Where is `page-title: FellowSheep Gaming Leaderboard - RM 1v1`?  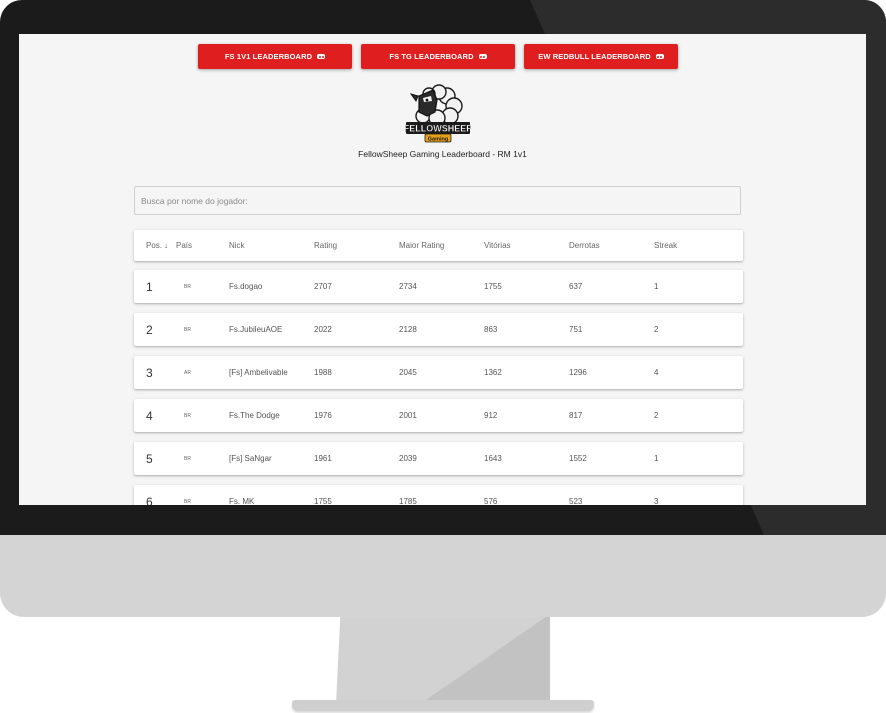 page-title: FellowSheep Gaming Leaderboard - RM 1v1 is located at coordinates (442, 154).